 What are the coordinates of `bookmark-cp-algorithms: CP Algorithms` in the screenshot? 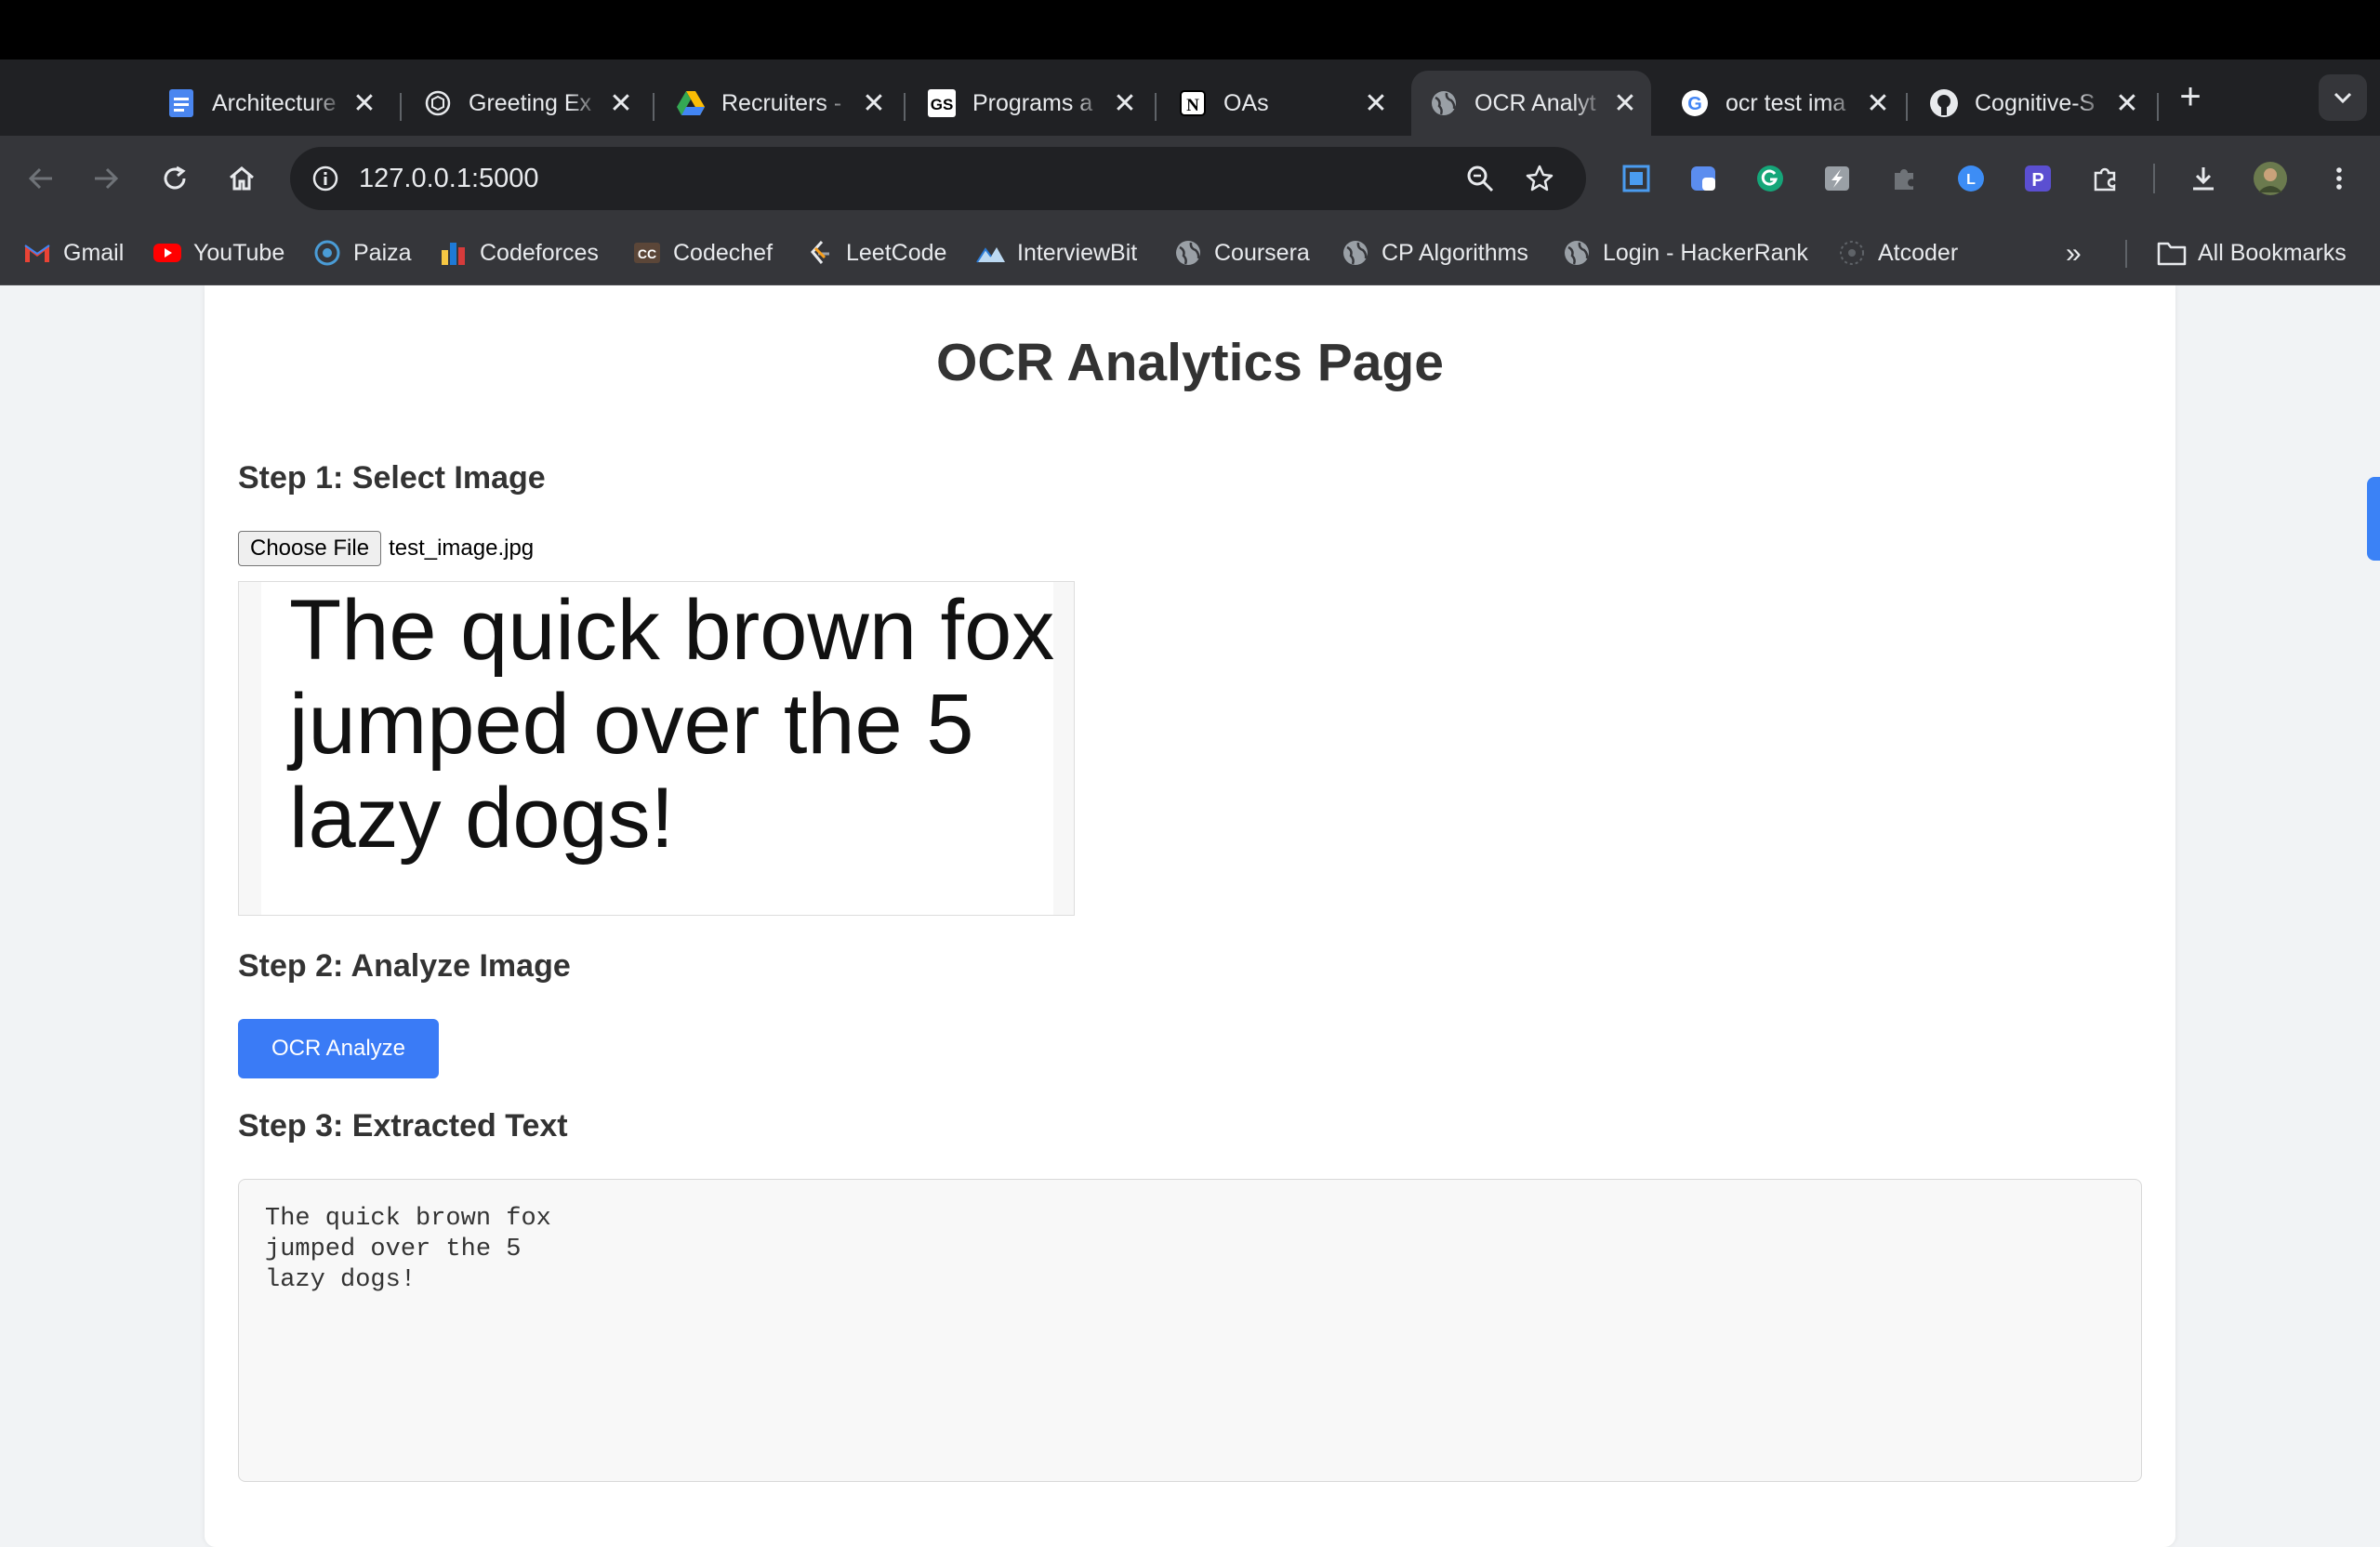 It's located at (1434, 252).